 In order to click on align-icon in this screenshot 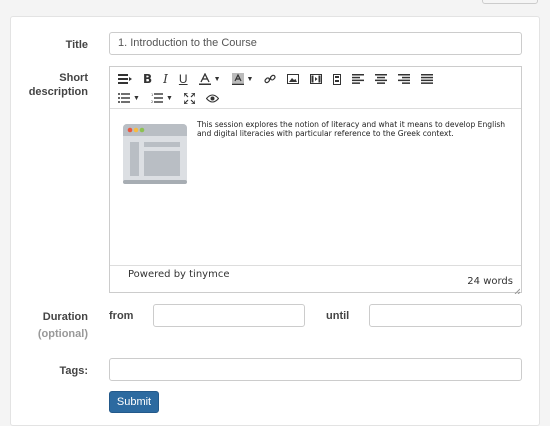, I will do `click(125, 79)`.